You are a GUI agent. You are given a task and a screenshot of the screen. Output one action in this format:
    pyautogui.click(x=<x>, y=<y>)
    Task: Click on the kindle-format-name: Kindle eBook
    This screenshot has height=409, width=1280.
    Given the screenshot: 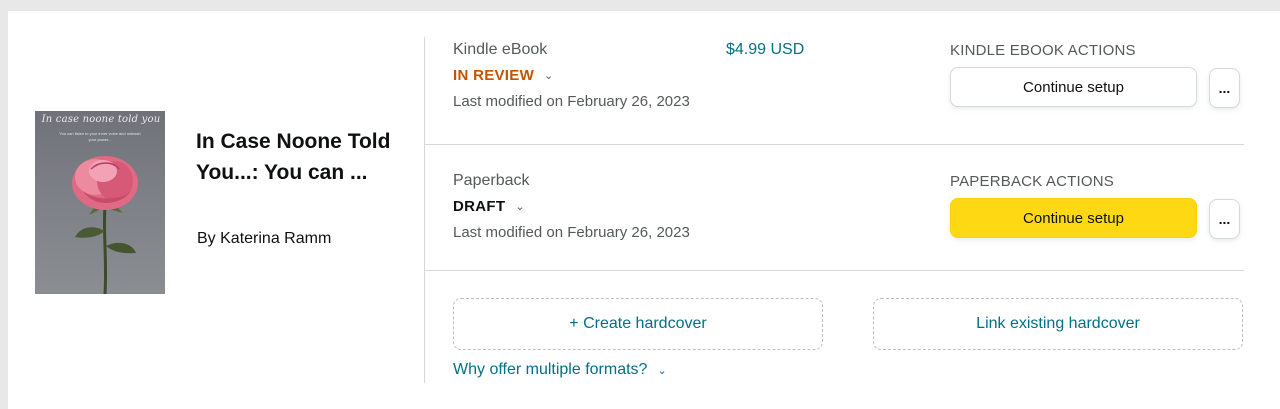 What is the action you would take?
    pyautogui.click(x=500, y=49)
    